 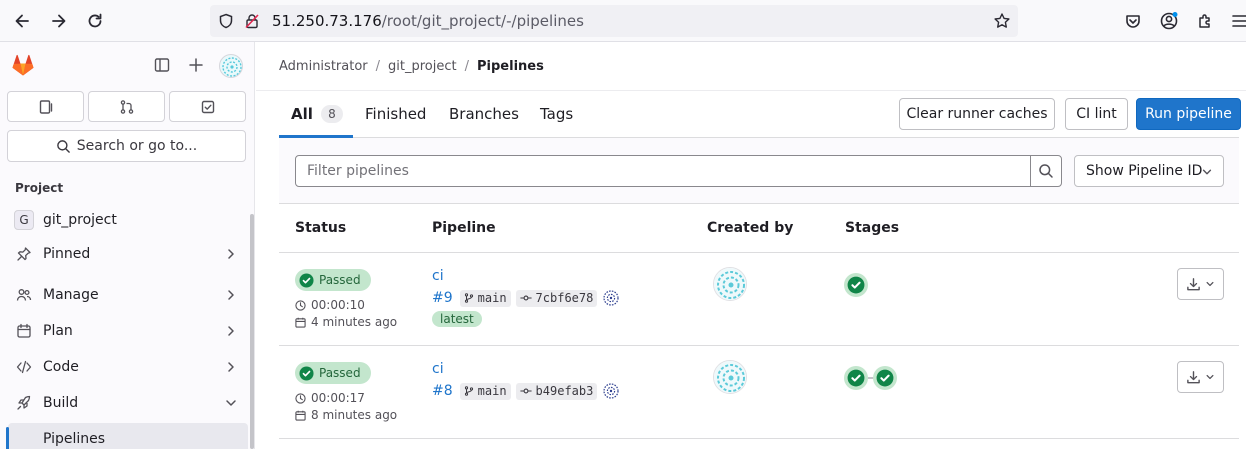 What do you see at coordinates (128, 403) in the screenshot?
I see `sidebar-item-build: Build` at bounding box center [128, 403].